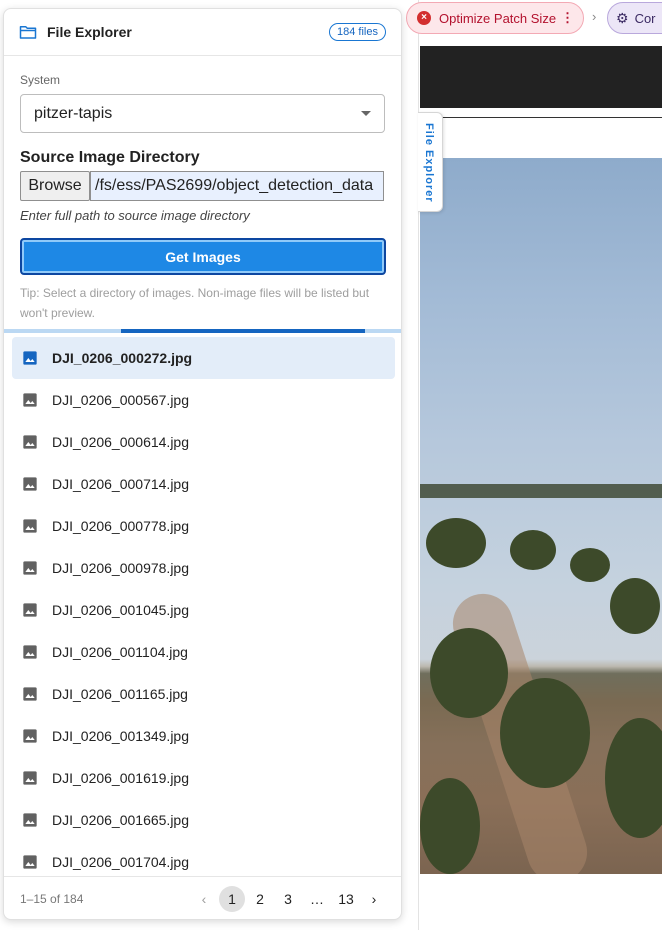 The height and width of the screenshot is (930, 662). What do you see at coordinates (424, 18) in the screenshot?
I see `error-circle-icon: ×` at bounding box center [424, 18].